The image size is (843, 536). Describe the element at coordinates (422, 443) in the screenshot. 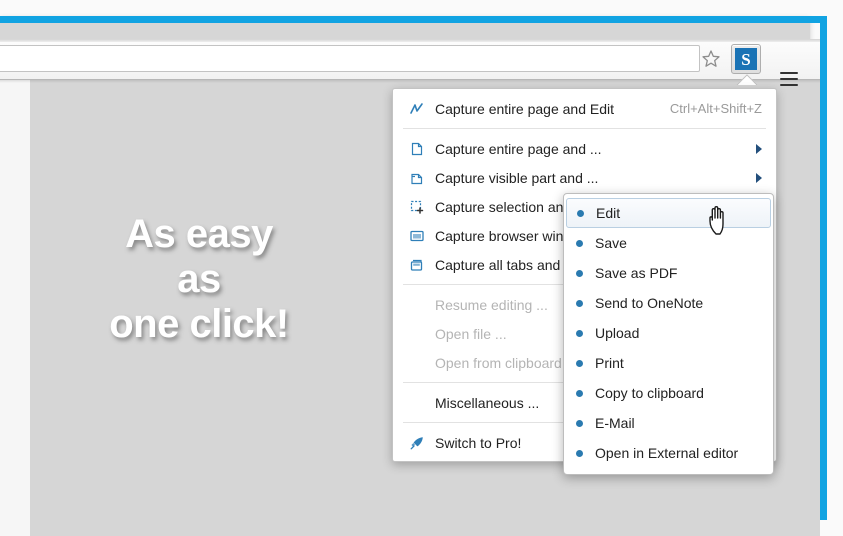

I see `rocket-icon` at that location.